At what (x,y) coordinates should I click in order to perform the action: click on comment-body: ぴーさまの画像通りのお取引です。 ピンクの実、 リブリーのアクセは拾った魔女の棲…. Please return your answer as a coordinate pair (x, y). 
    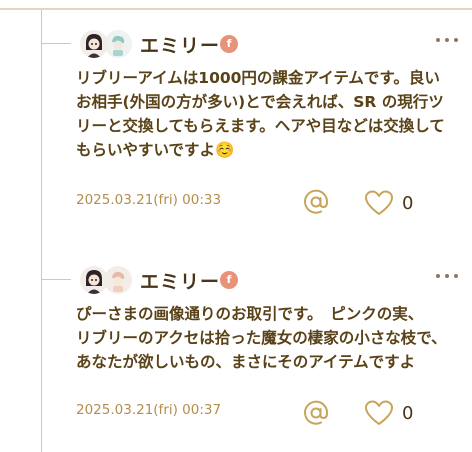
    Looking at the image, I should click on (261, 338).